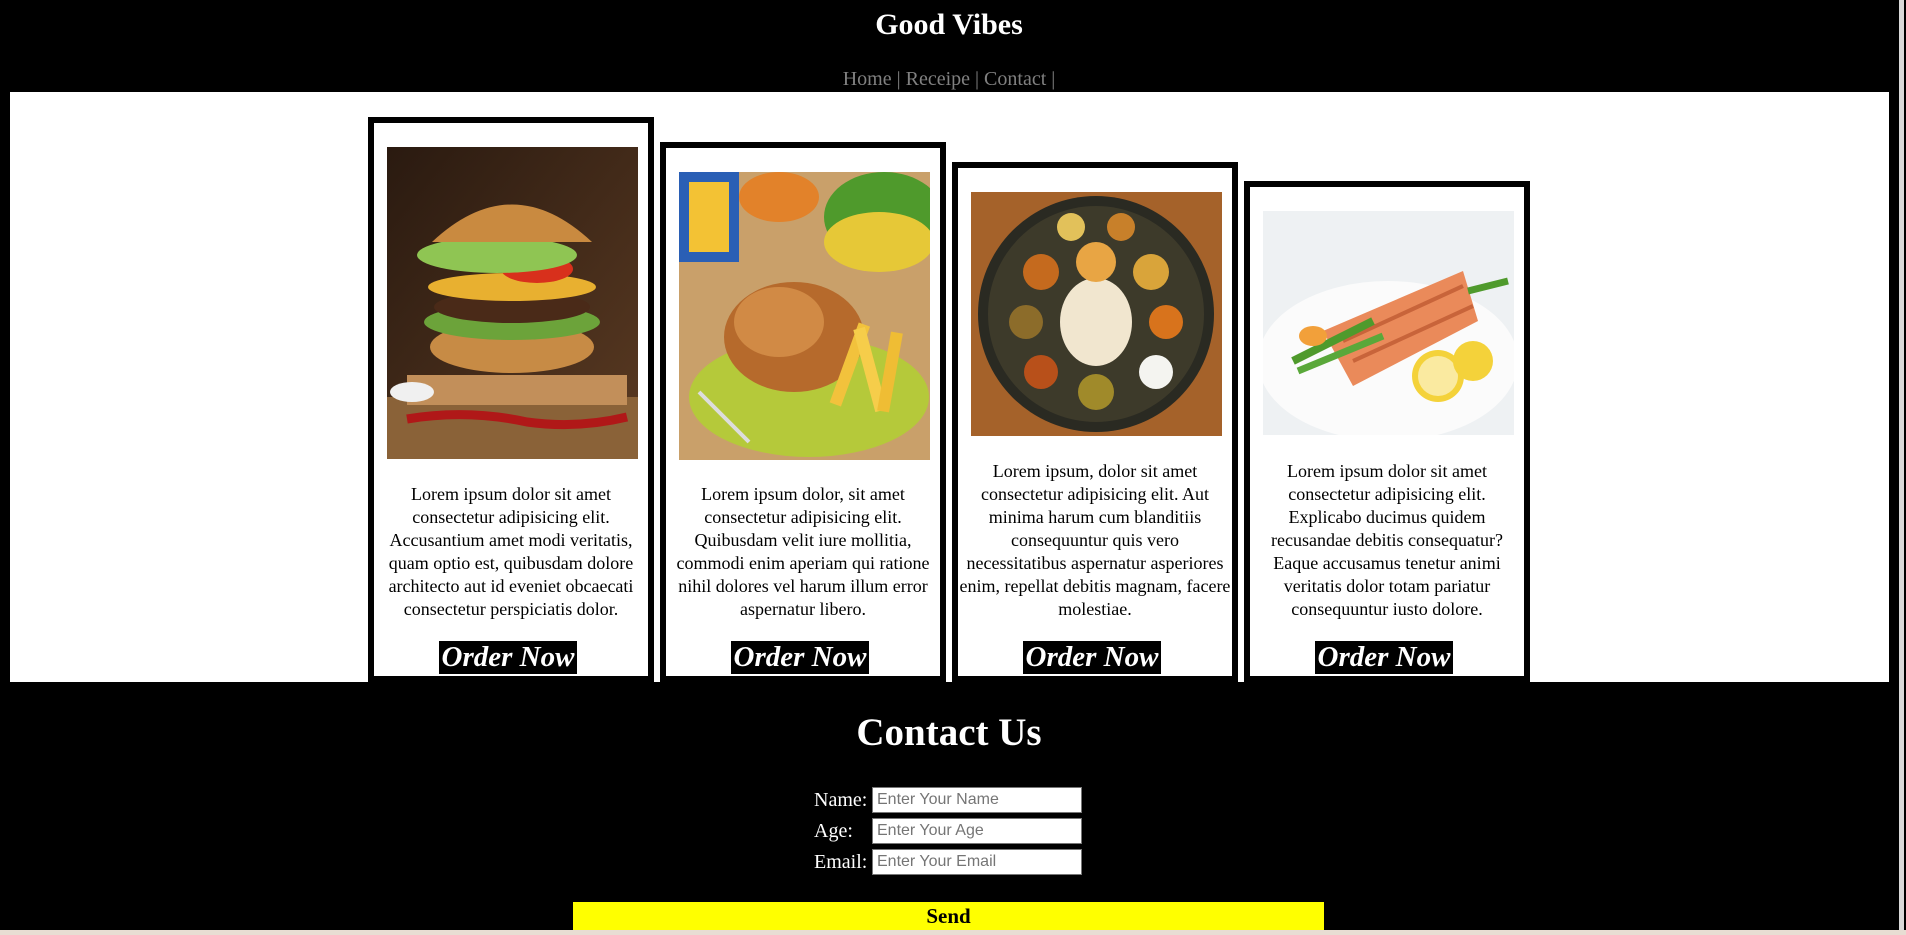 Image resolution: width=1906 pixels, height=935 pixels. What do you see at coordinates (948, 916) in the screenshot?
I see `send-button: Send` at bounding box center [948, 916].